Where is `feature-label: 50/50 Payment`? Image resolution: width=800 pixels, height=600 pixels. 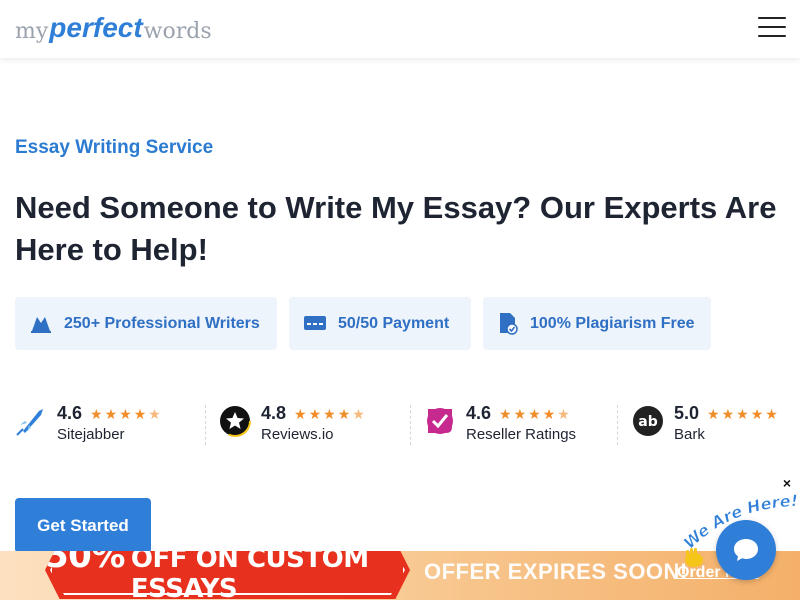 feature-label: 50/50 Payment is located at coordinates (394, 323).